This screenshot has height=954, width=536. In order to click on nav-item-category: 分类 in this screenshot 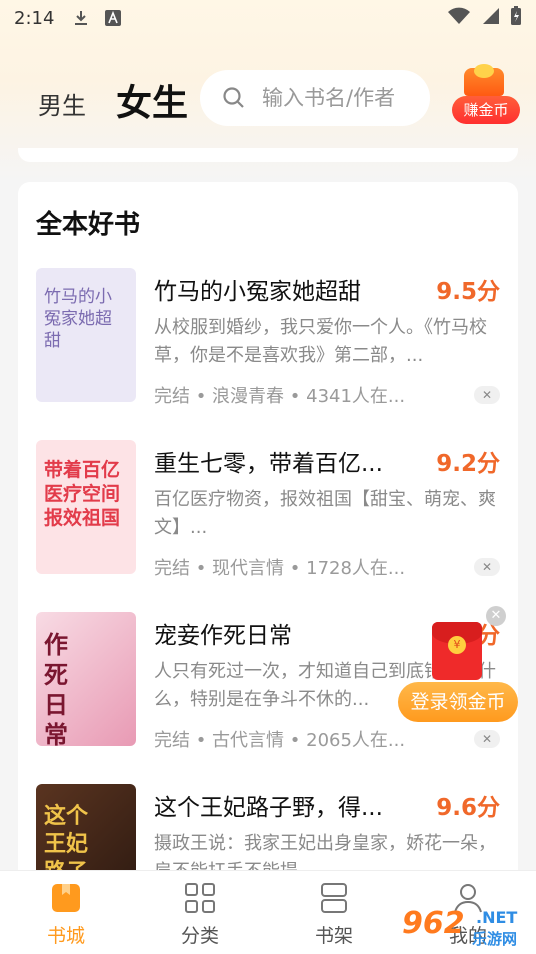, I will do `click(200, 916)`.